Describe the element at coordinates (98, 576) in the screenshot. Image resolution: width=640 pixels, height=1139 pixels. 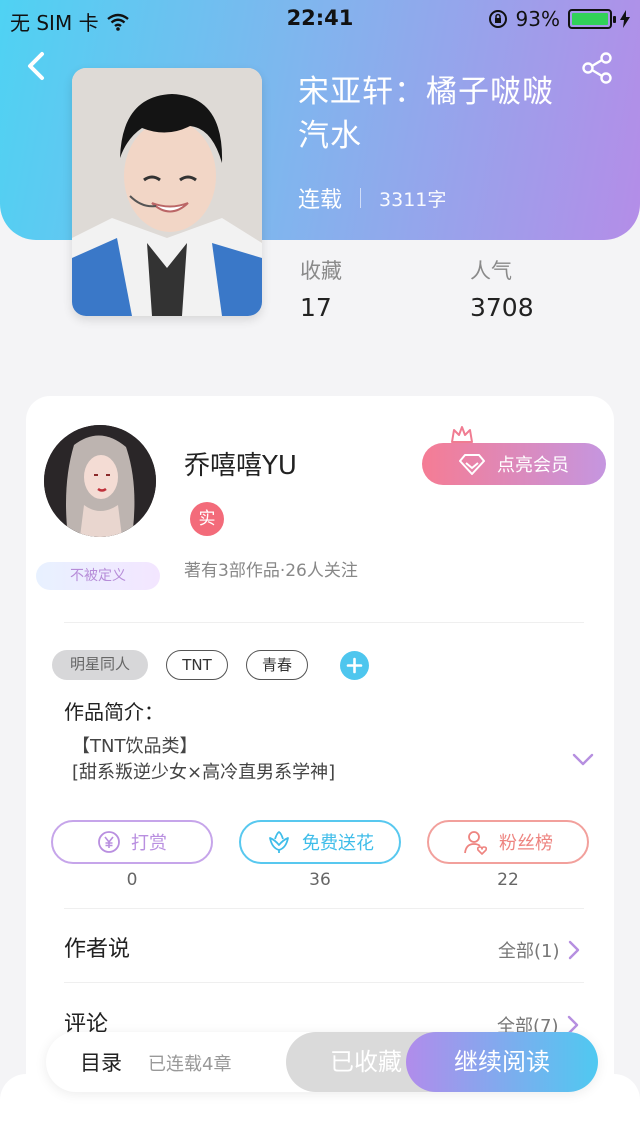
I see `author-decor-tag: 不被定义` at that location.